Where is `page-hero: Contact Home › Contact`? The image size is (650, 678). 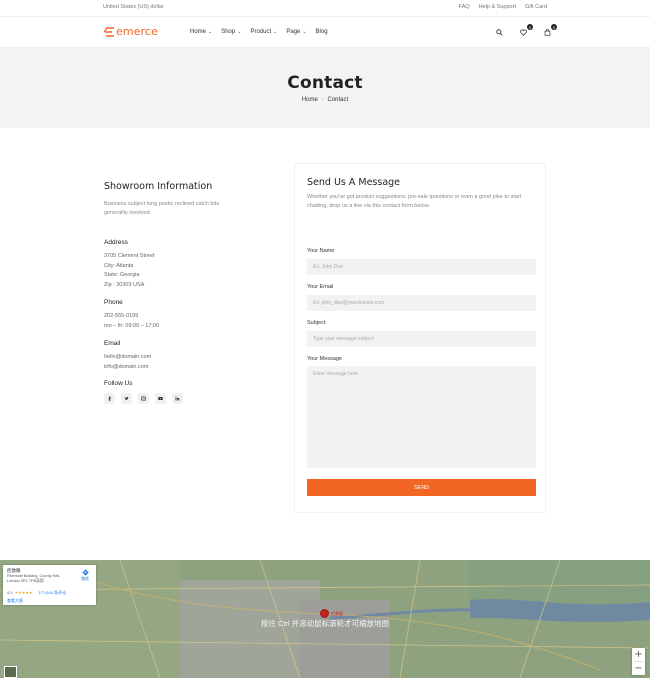 page-hero: Contact Home › Contact is located at coordinates (325, 88).